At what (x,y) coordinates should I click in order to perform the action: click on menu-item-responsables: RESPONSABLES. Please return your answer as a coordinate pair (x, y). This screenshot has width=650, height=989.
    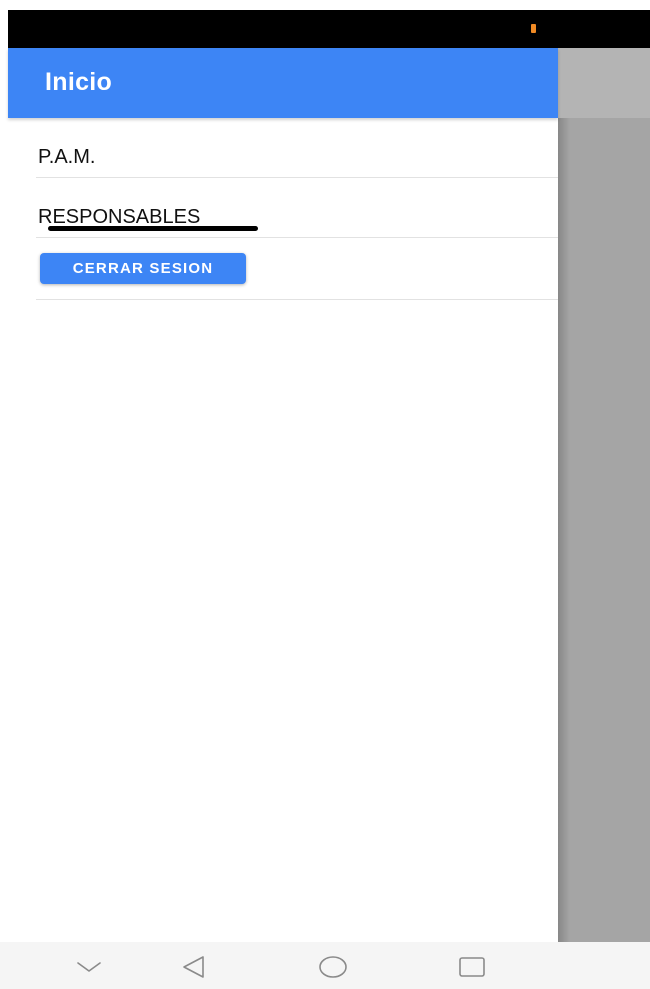
    Looking at the image, I should click on (297, 208).